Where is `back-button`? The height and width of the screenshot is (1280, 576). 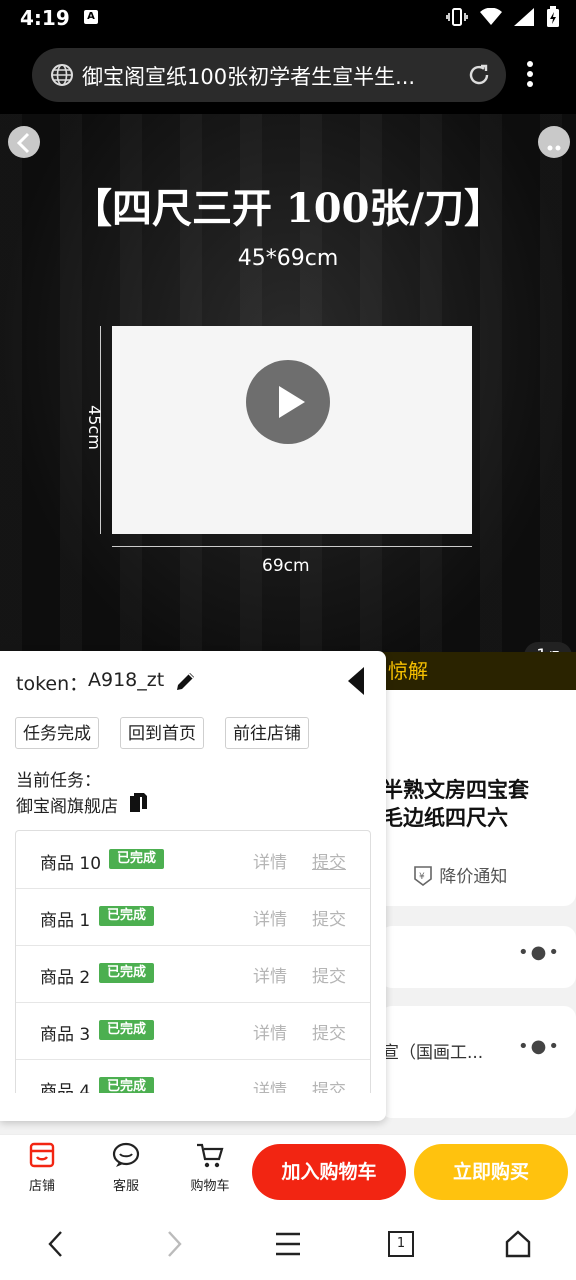
back-button is located at coordinates (24, 142).